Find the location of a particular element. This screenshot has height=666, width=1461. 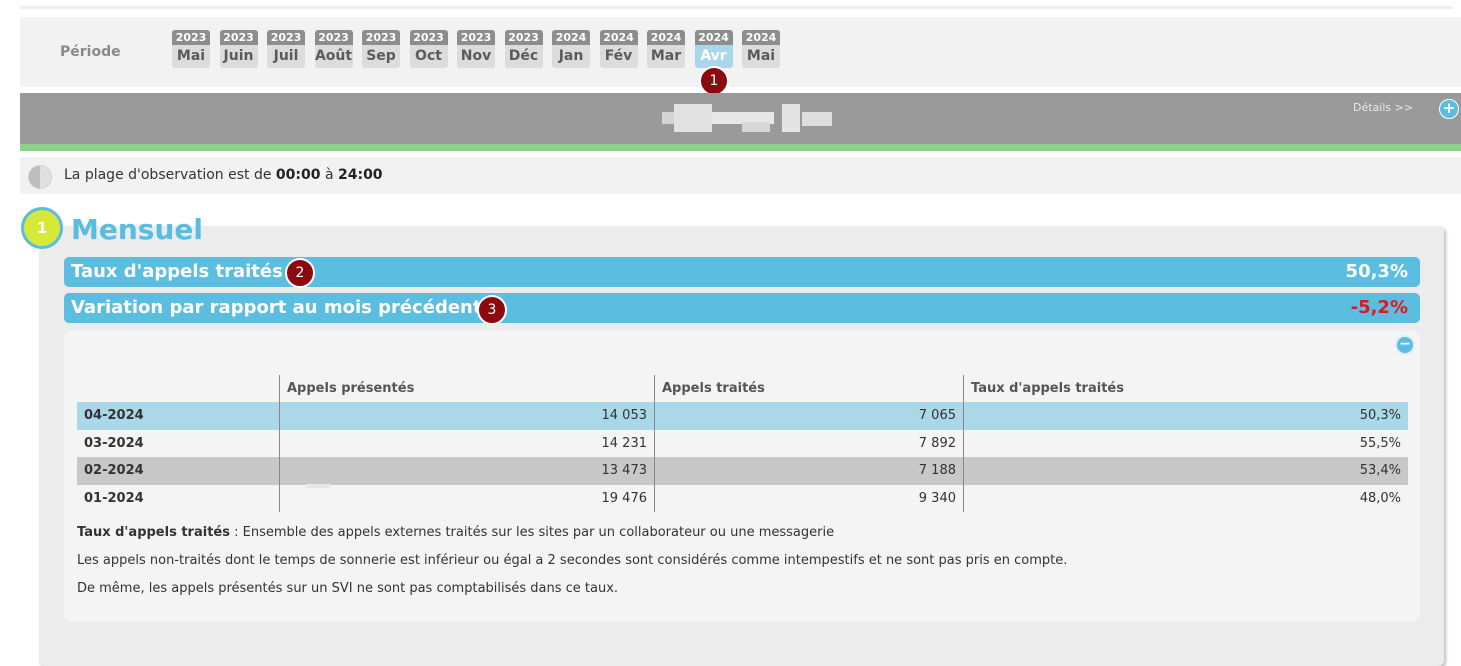

status-line is located at coordinates (740, 147).